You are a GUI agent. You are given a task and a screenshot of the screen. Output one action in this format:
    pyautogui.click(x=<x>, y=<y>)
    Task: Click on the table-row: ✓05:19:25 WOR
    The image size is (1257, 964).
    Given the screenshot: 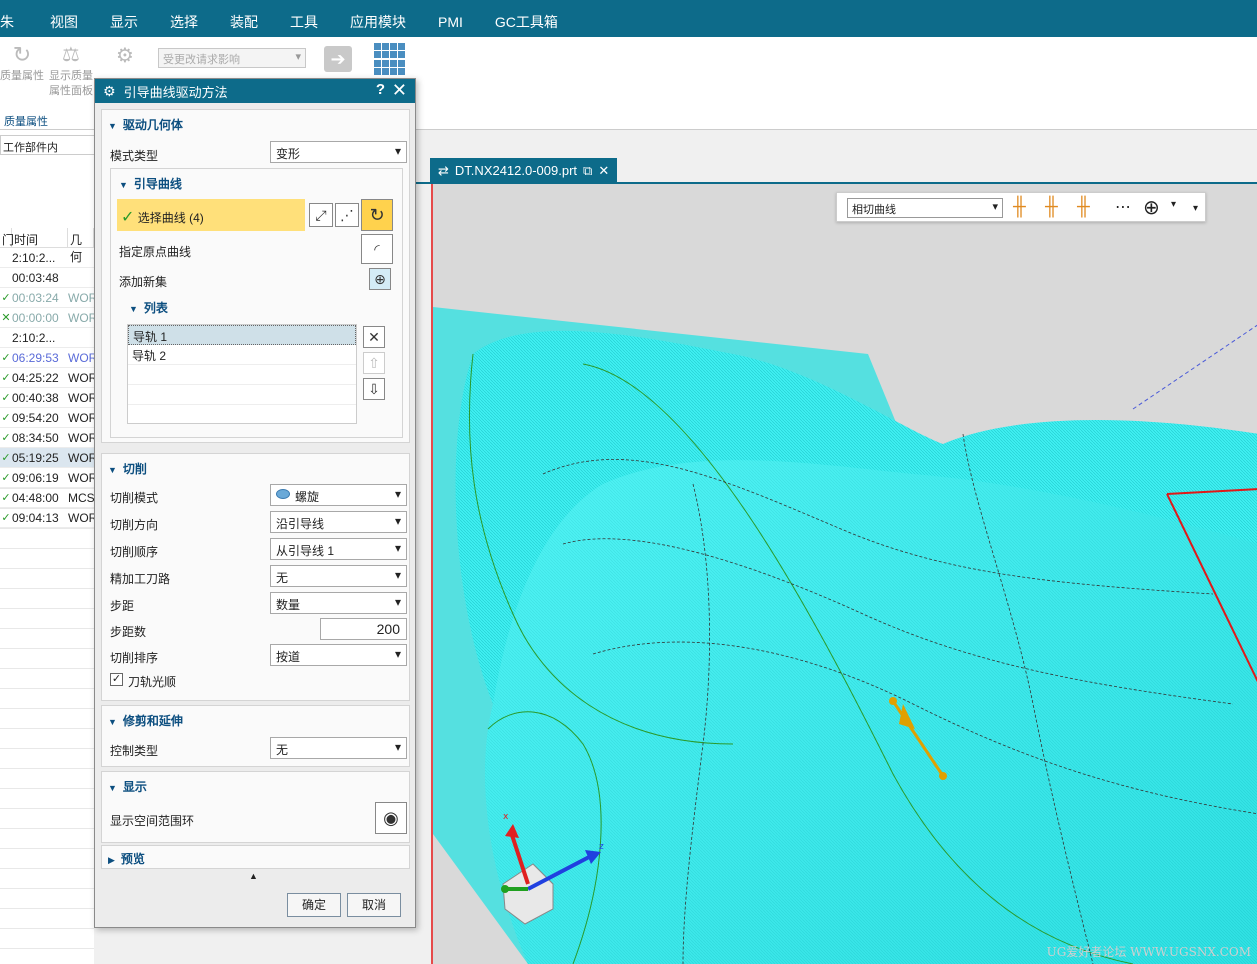 What is the action you would take?
    pyautogui.click(x=47, y=458)
    